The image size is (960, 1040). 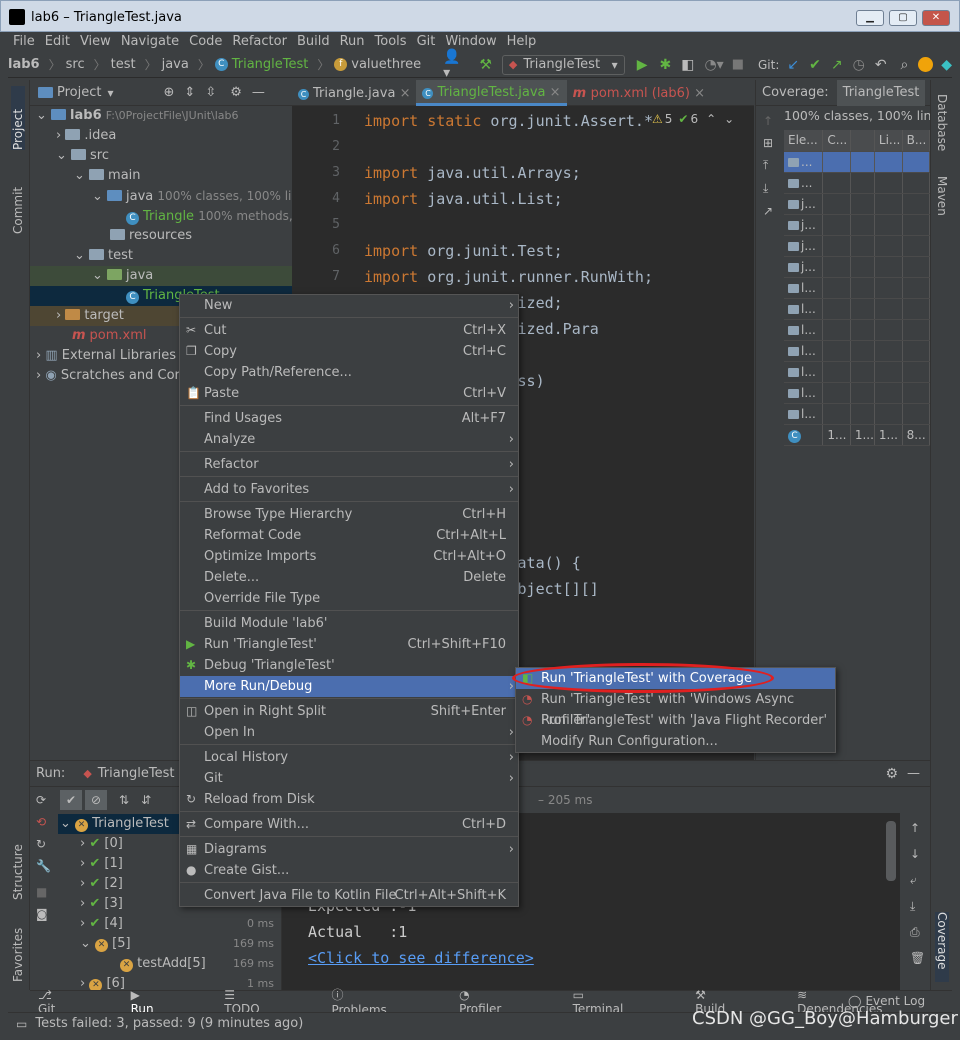 What do you see at coordinates (169, 924) in the screenshot?
I see `test-node: › ✔ [4] 0 ms` at bounding box center [169, 924].